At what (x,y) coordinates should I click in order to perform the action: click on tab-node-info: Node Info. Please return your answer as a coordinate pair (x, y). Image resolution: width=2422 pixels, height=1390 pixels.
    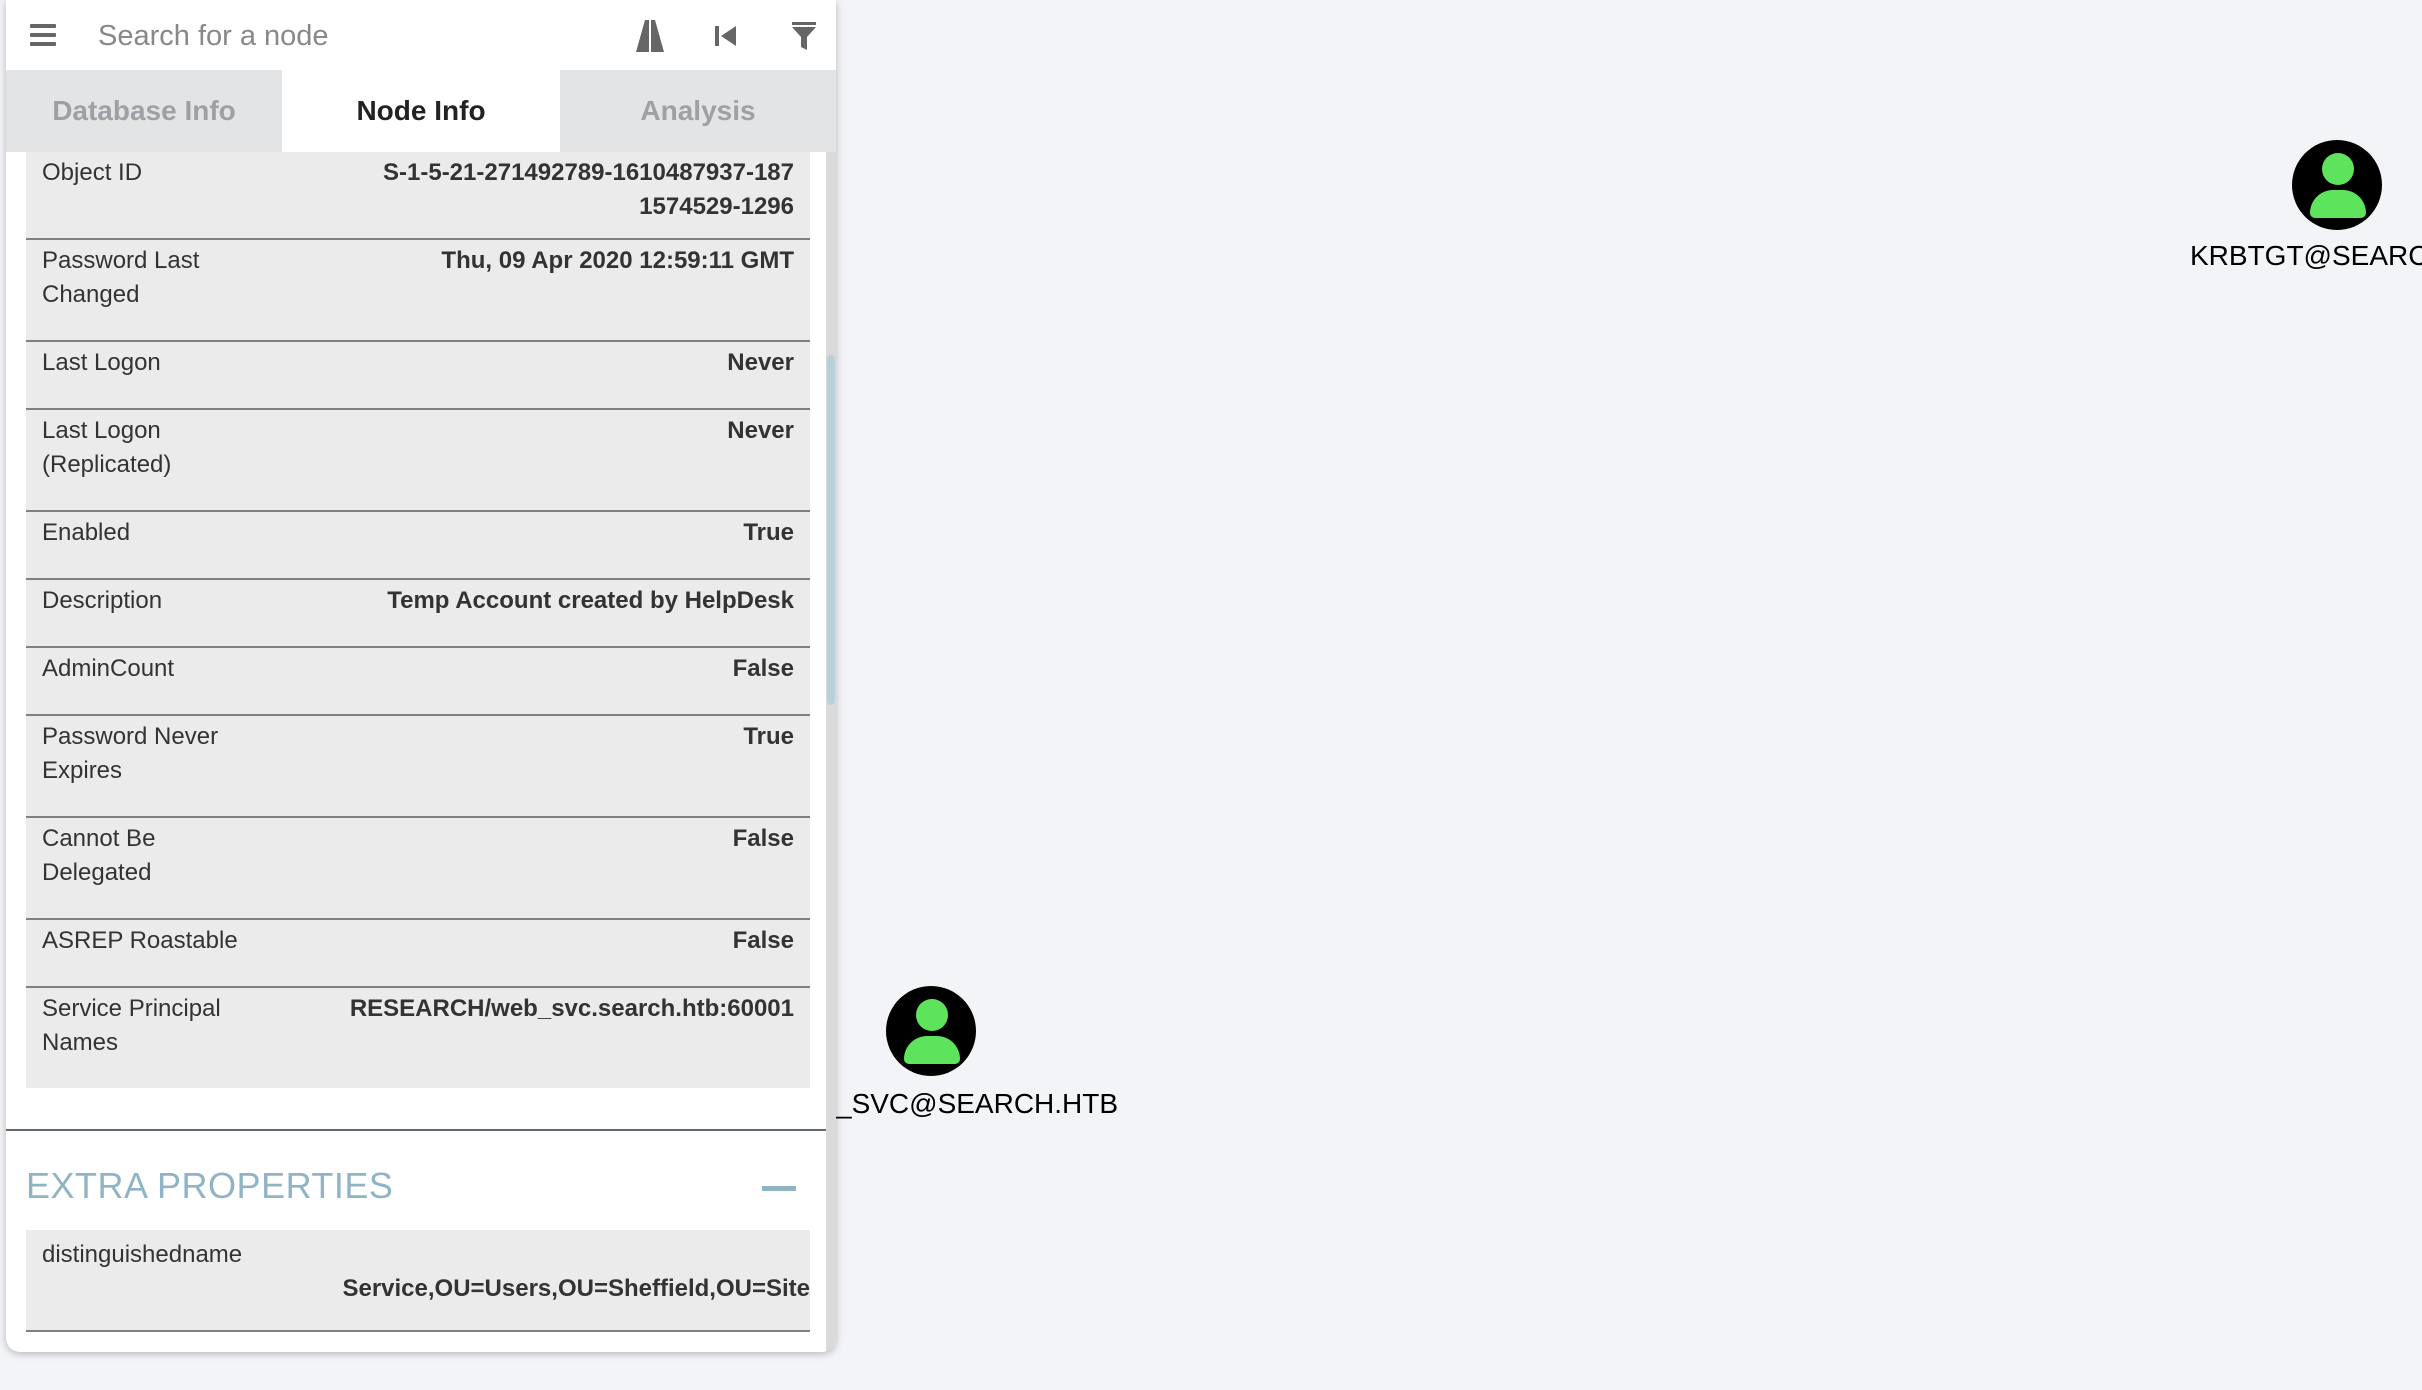
    Looking at the image, I should click on (421, 111).